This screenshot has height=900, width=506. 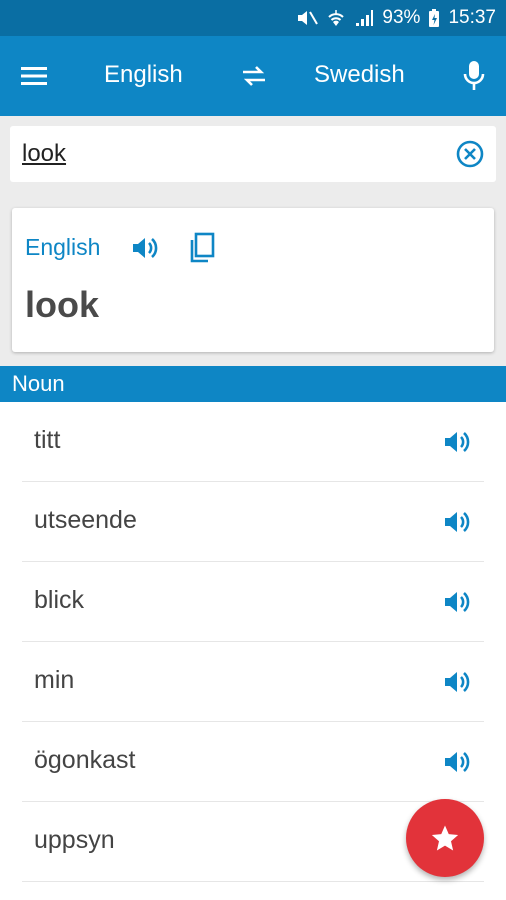 I want to click on battery-percent: 93%, so click(x=401, y=17).